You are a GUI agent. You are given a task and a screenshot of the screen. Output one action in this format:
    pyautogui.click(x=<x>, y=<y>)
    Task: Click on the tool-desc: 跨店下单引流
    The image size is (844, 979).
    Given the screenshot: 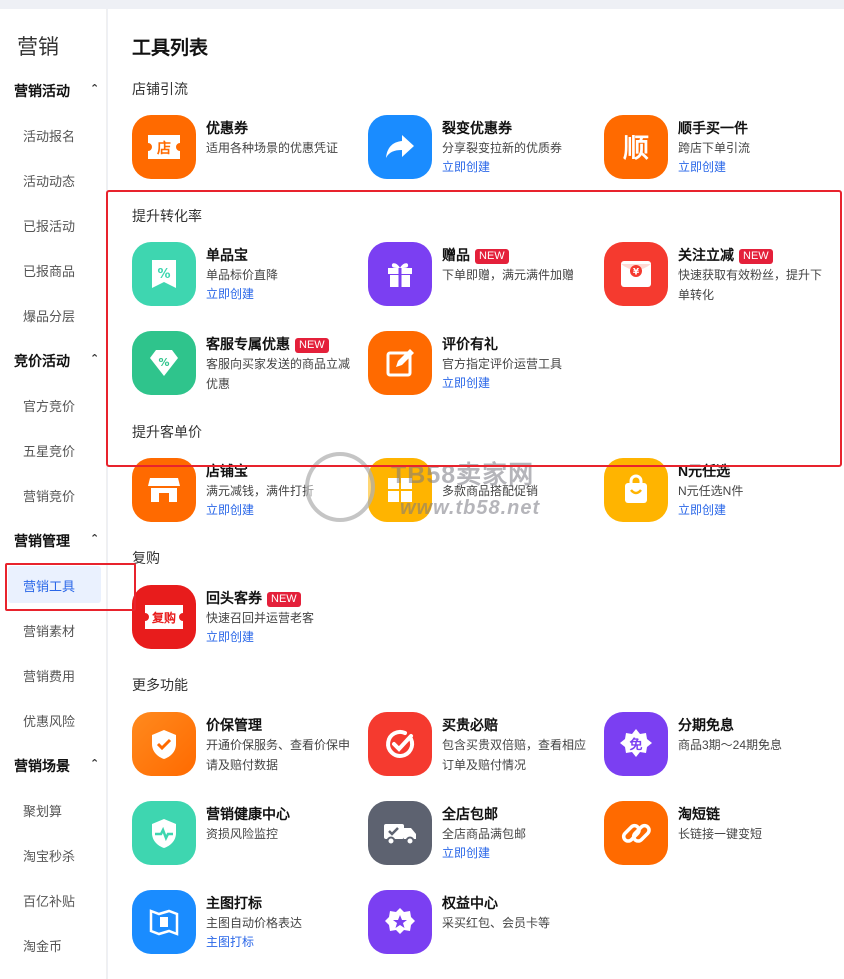 What is the action you would take?
    pyautogui.click(x=714, y=148)
    